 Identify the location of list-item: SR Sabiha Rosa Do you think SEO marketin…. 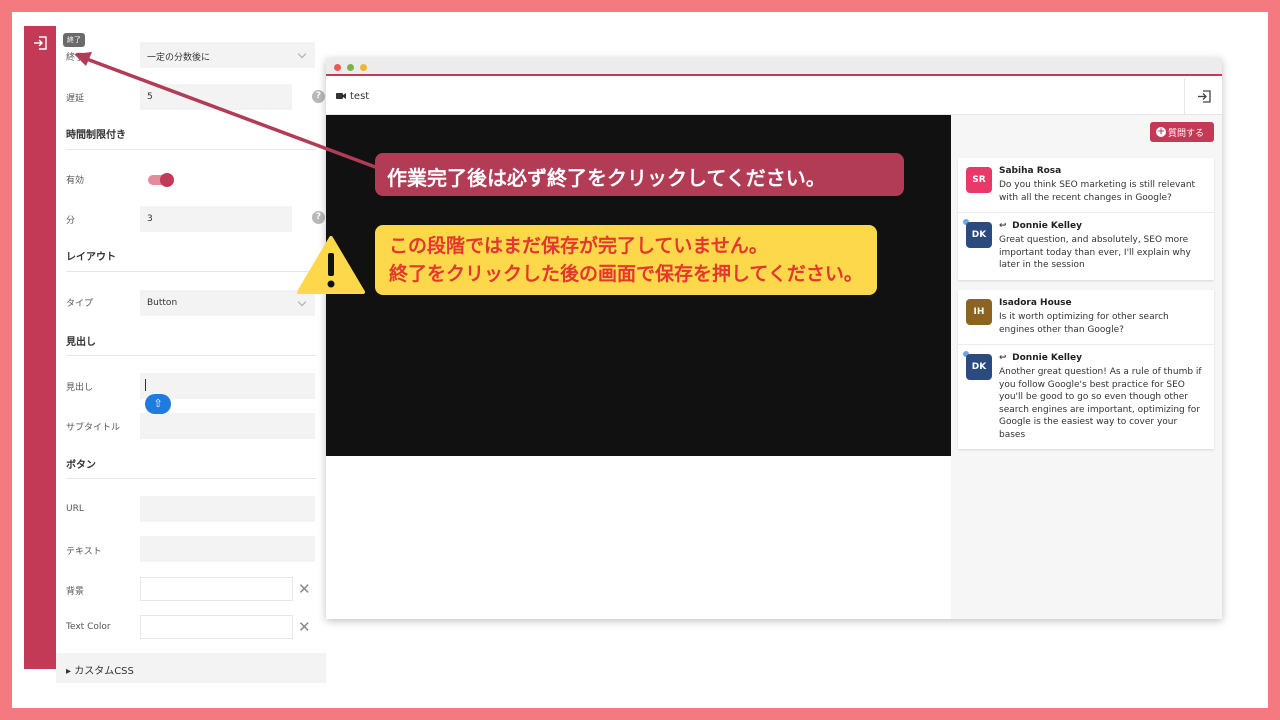
(1086, 185).